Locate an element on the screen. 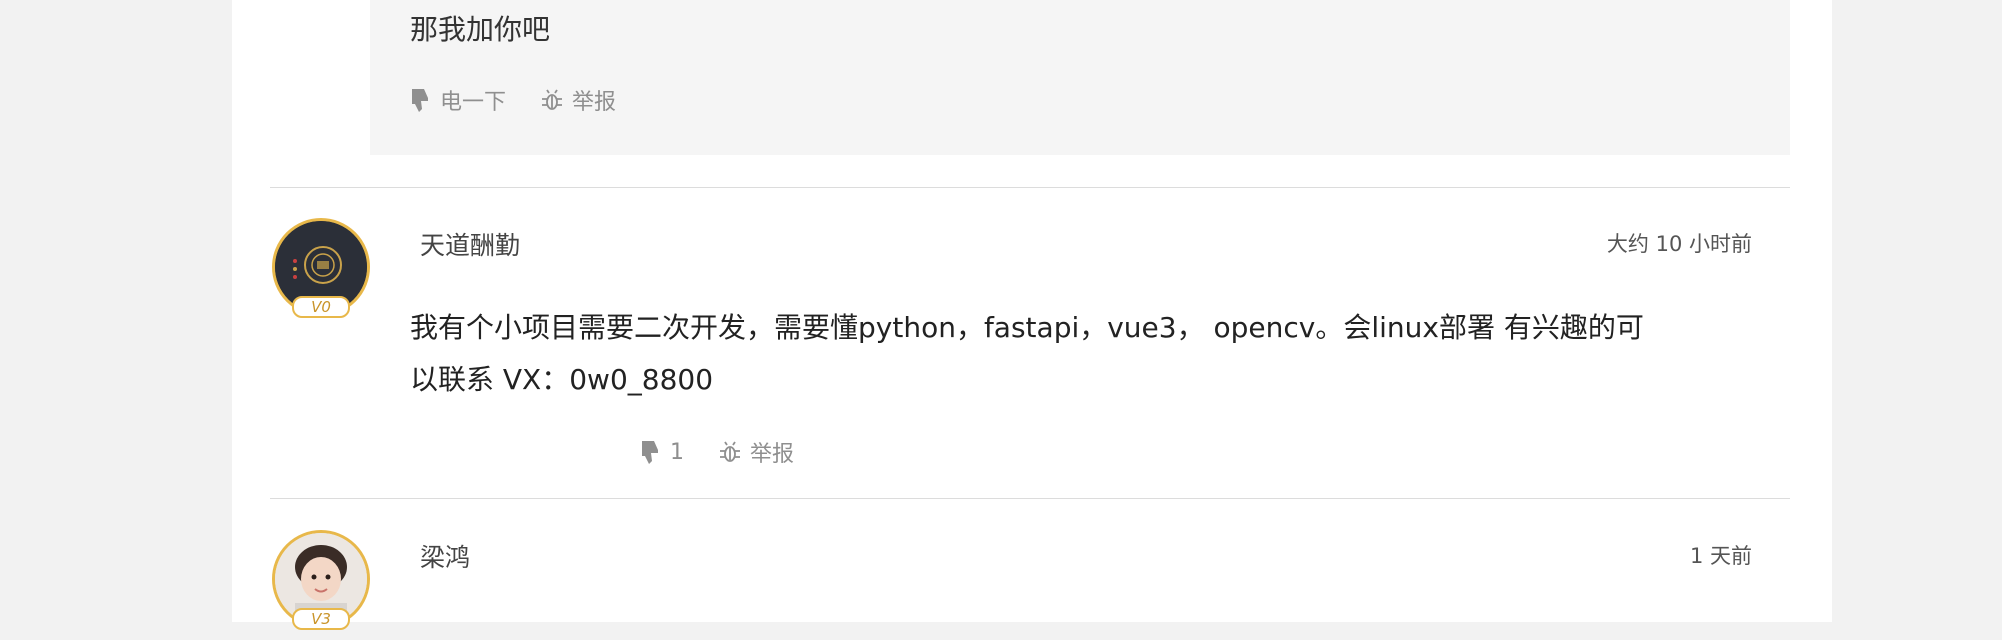  comment-item: V3 梁鸿 1 天前 is located at coordinates (1032, 580).